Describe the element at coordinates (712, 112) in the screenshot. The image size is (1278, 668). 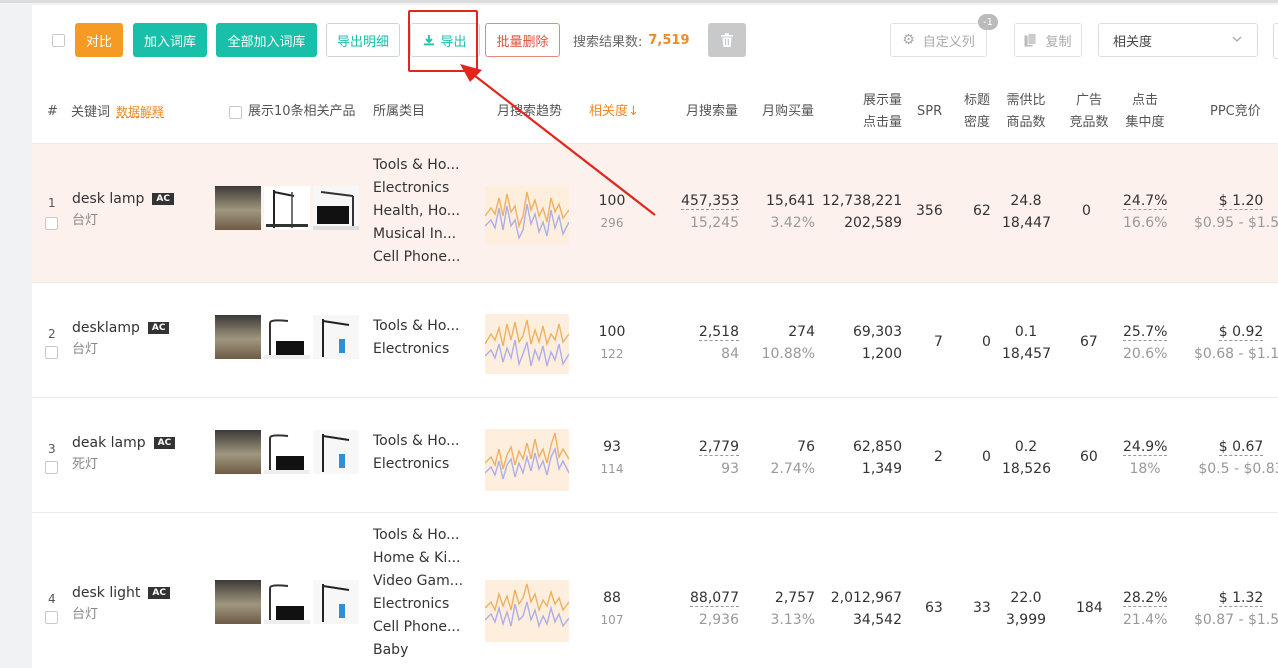
I see `header-monthly-search: 月搜索量` at that location.